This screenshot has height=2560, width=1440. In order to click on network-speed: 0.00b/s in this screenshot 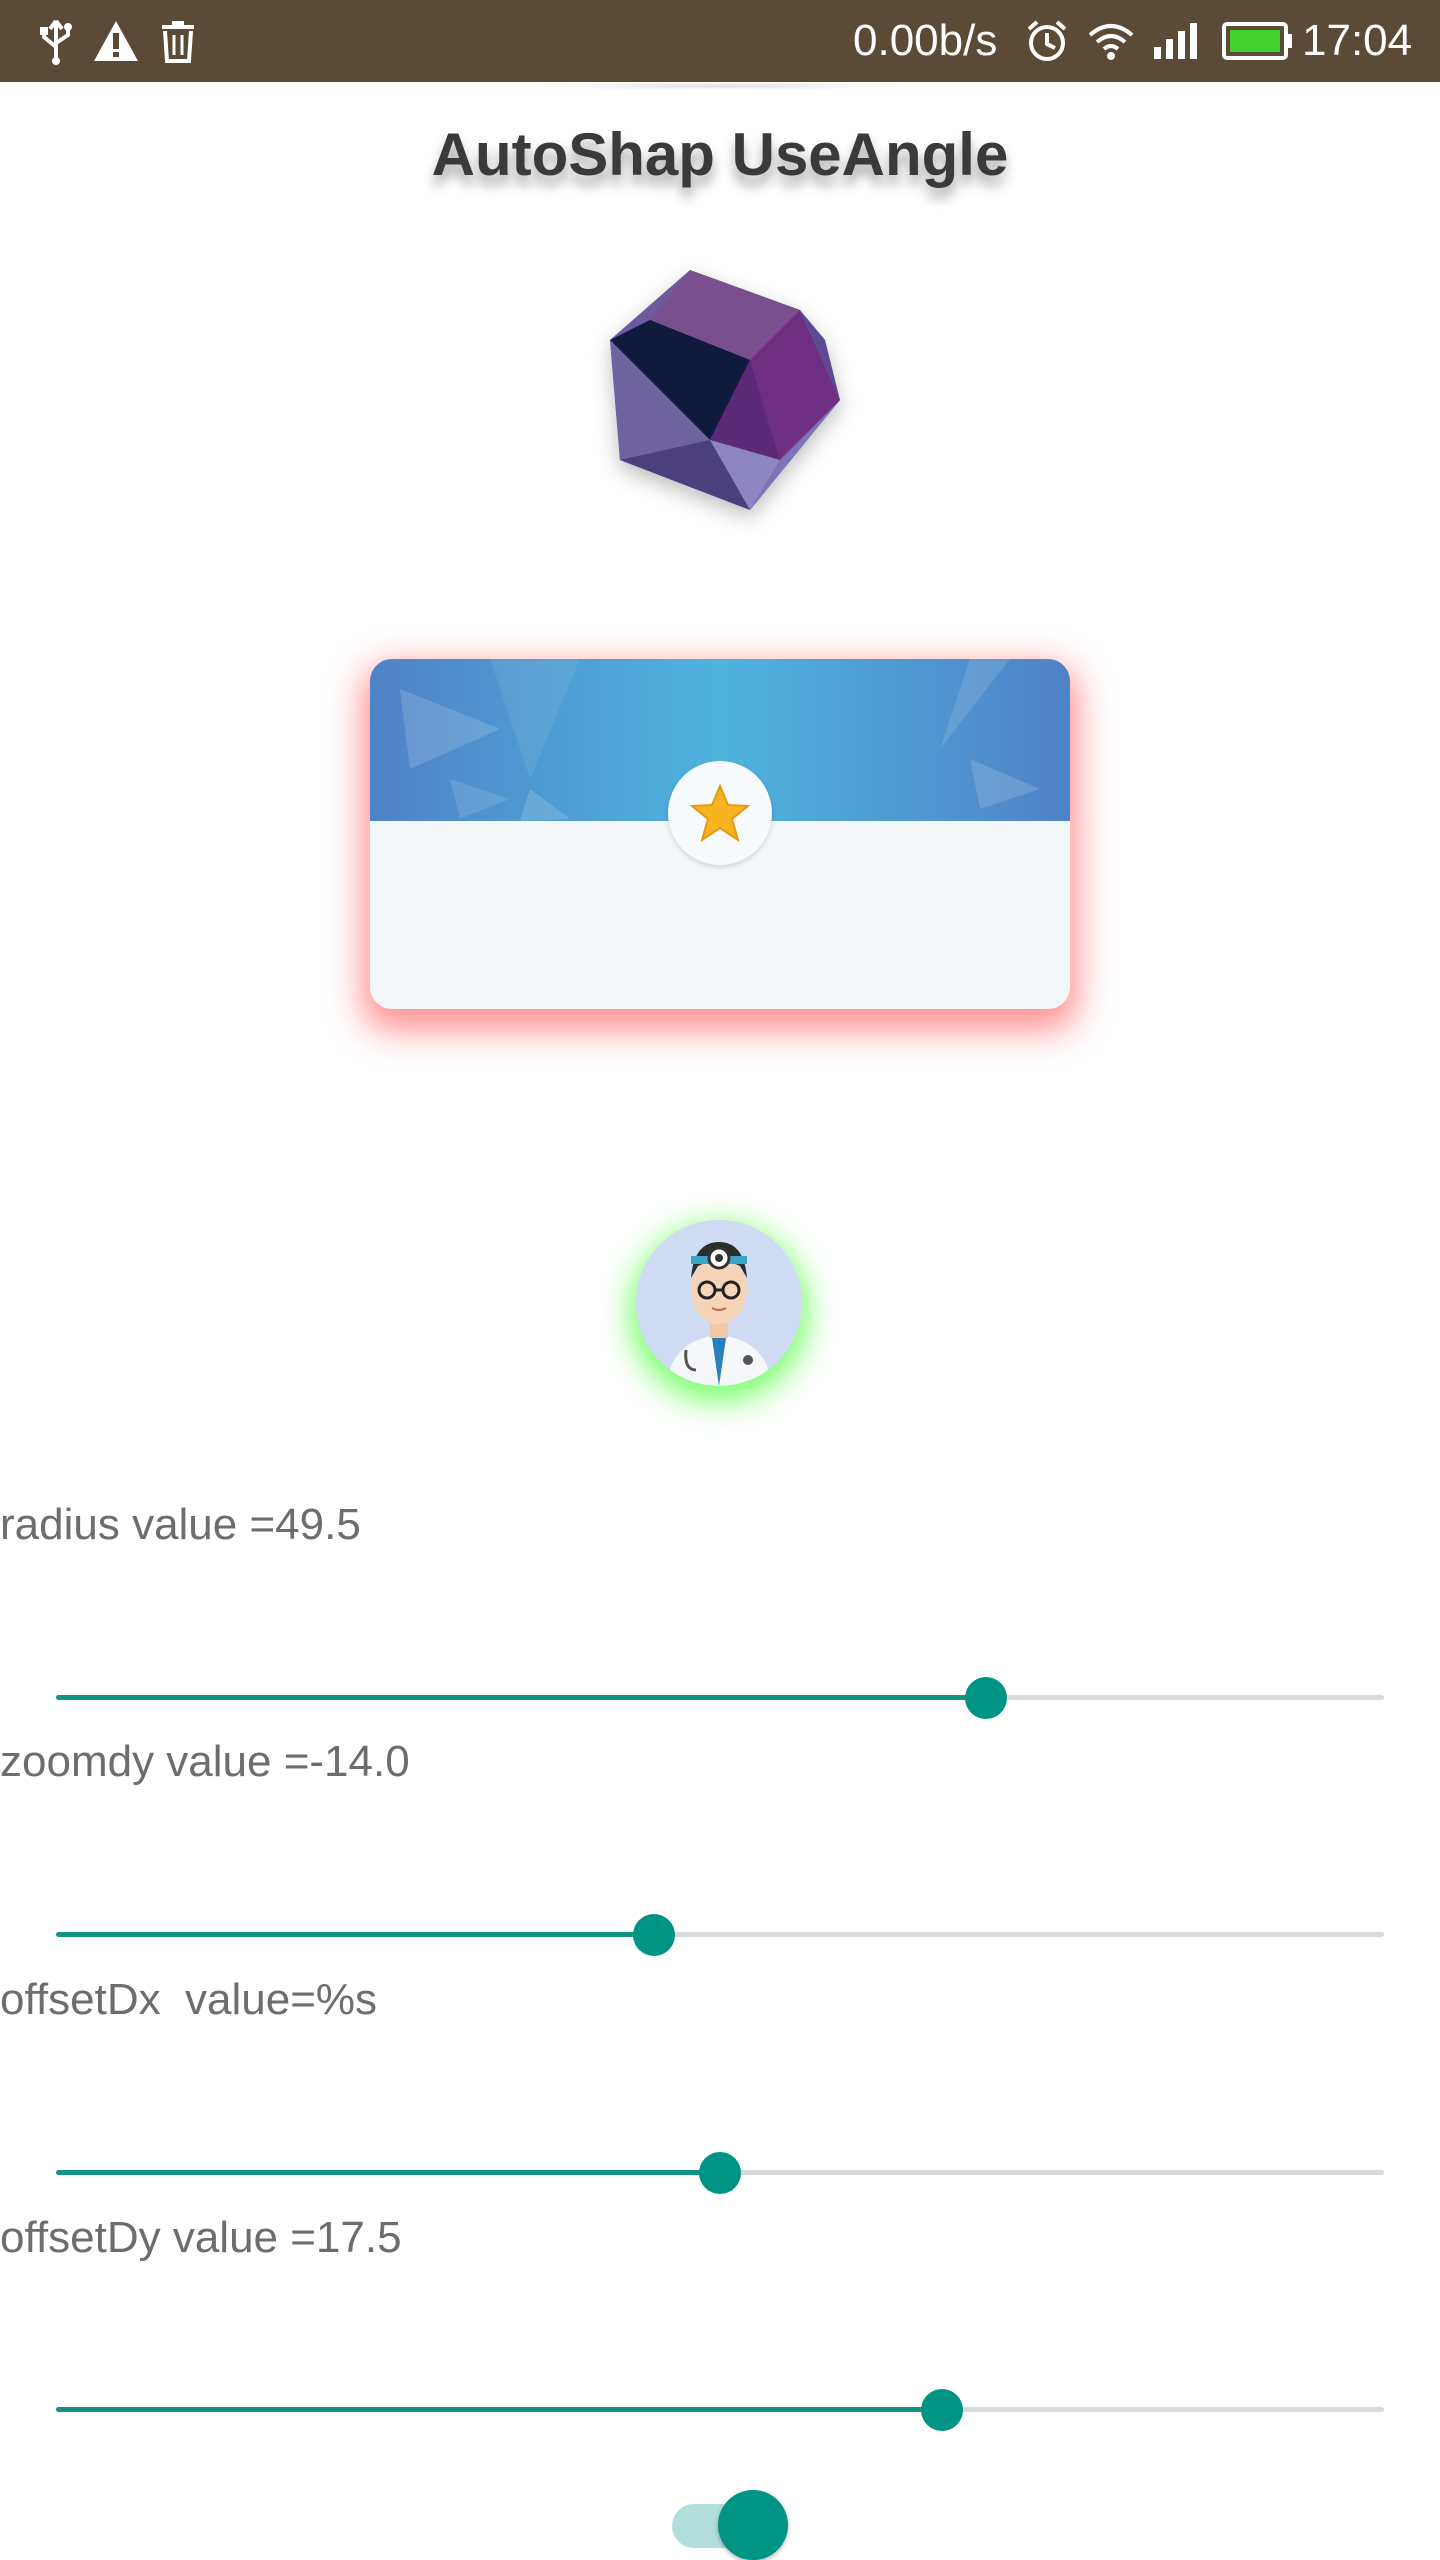, I will do `click(925, 40)`.